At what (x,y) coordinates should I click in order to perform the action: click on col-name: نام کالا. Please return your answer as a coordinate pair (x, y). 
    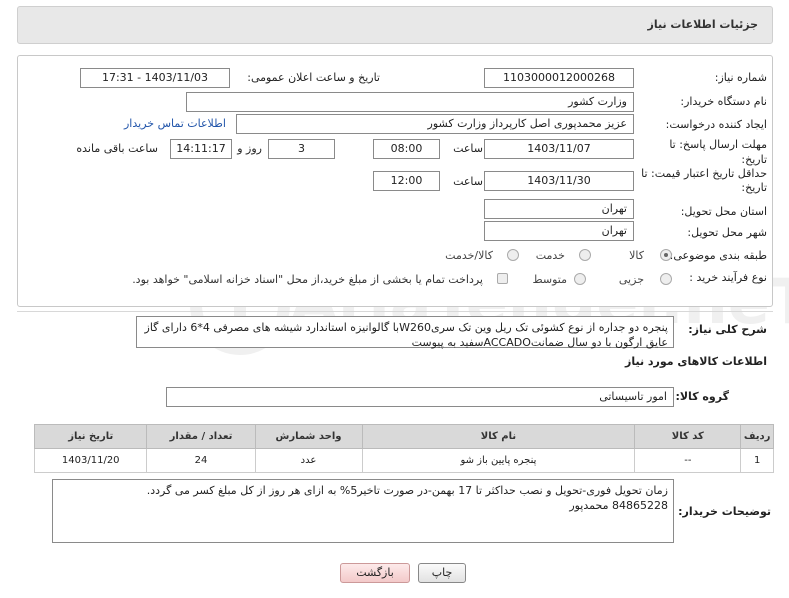
    Looking at the image, I should click on (498, 436).